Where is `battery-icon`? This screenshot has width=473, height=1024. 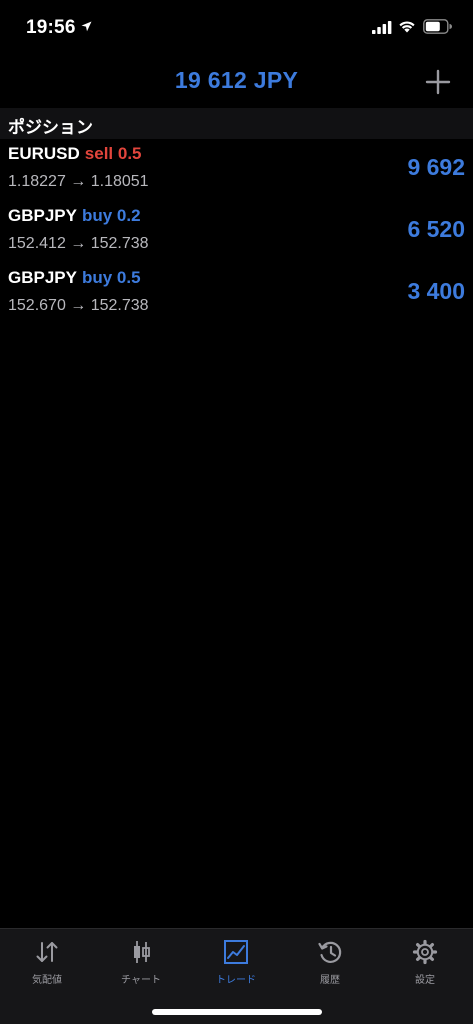
battery-icon is located at coordinates (437, 26).